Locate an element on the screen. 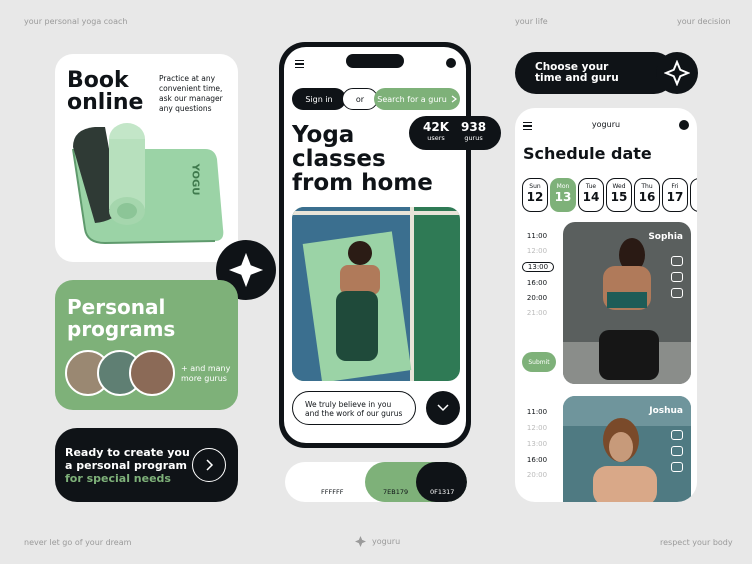 The height and width of the screenshot is (564, 752). day-picker: Sun 12 Mon 13 Tue 14 Wed 15 Thu 16 Fri 17 is located at coordinates (609, 195).